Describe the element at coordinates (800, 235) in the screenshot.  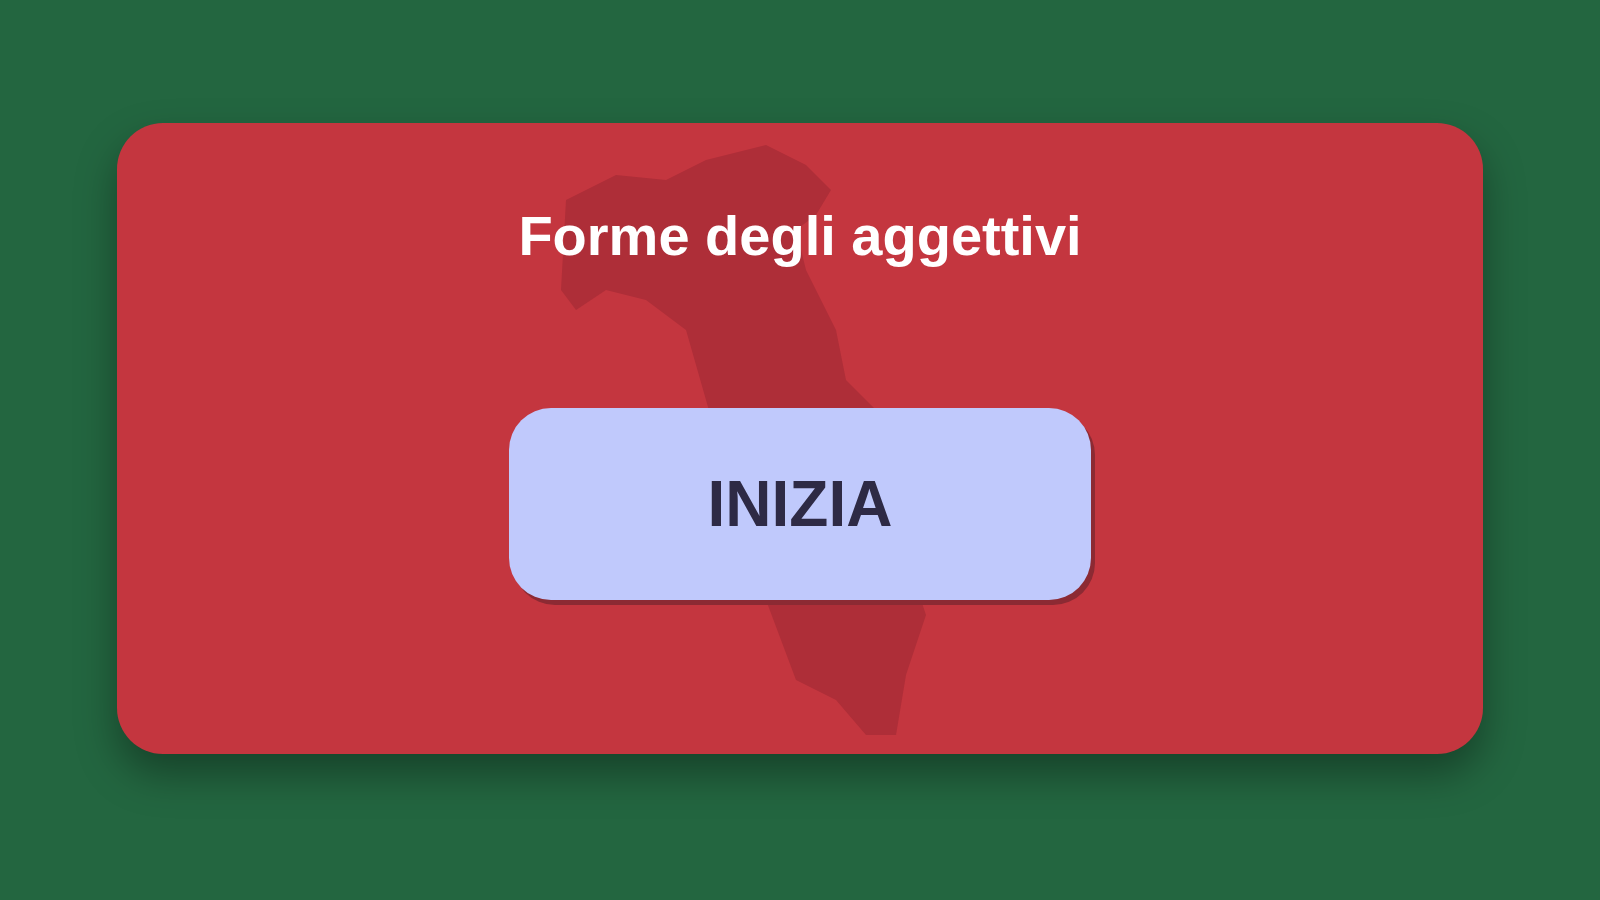
I see `quiz-title: Forme degli aggettivi` at that location.